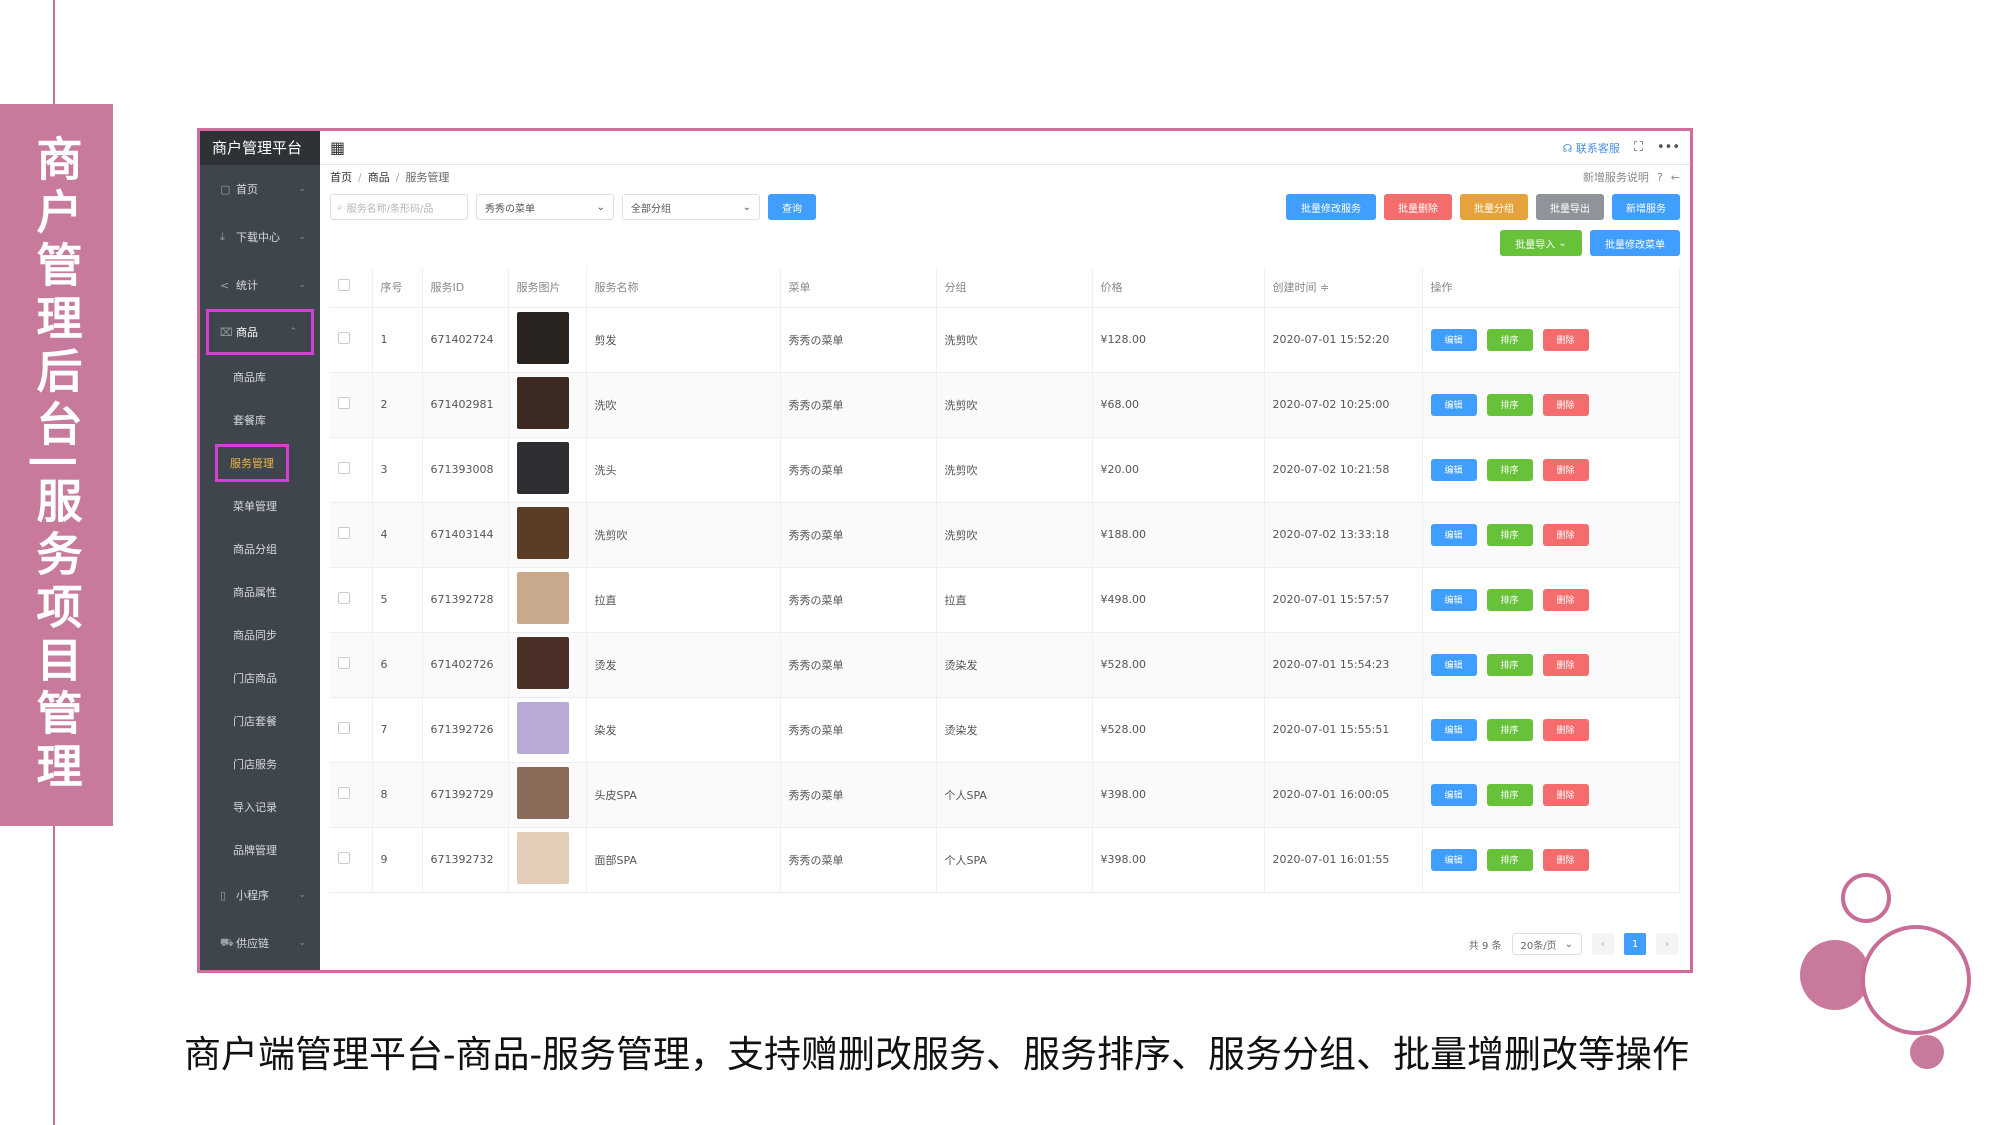 This screenshot has width=2000, height=1125. I want to click on batch-edit-service-button: 批量修改服务, so click(1331, 207).